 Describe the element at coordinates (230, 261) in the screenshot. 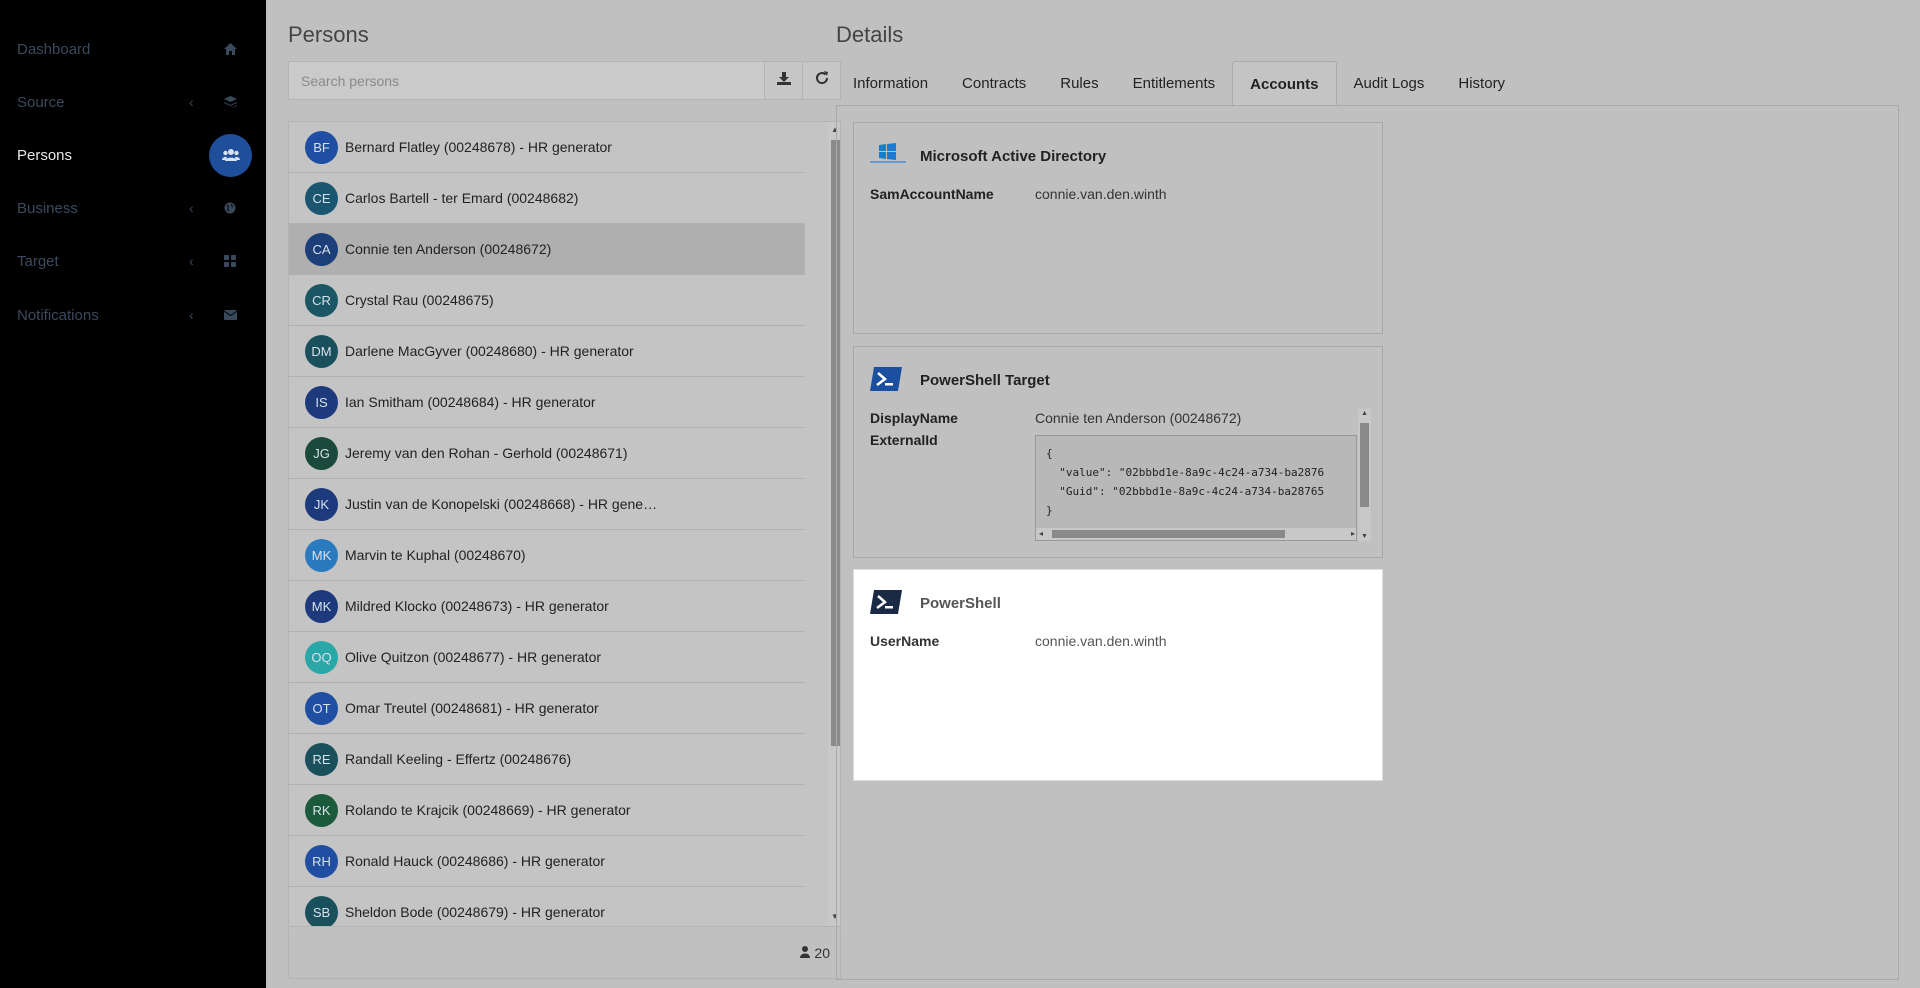

I see `grid-icon` at that location.